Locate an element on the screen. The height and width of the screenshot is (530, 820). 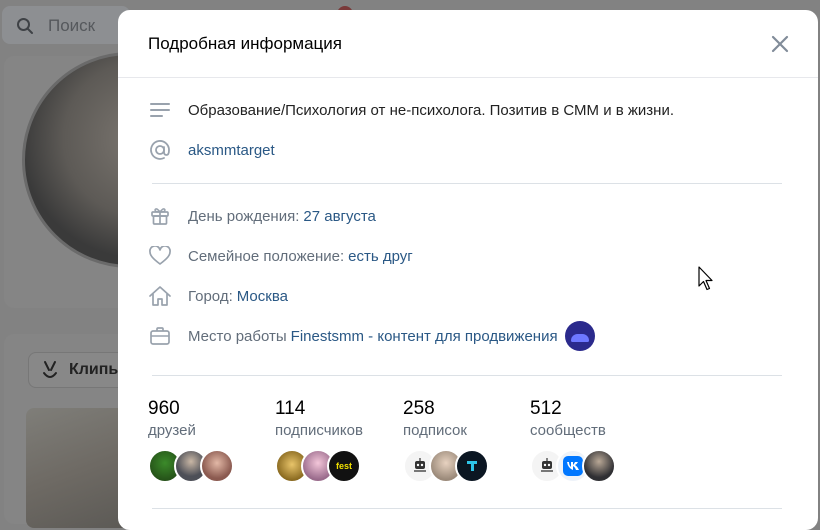
followers-caption: подписчиков is located at coordinates (319, 430).